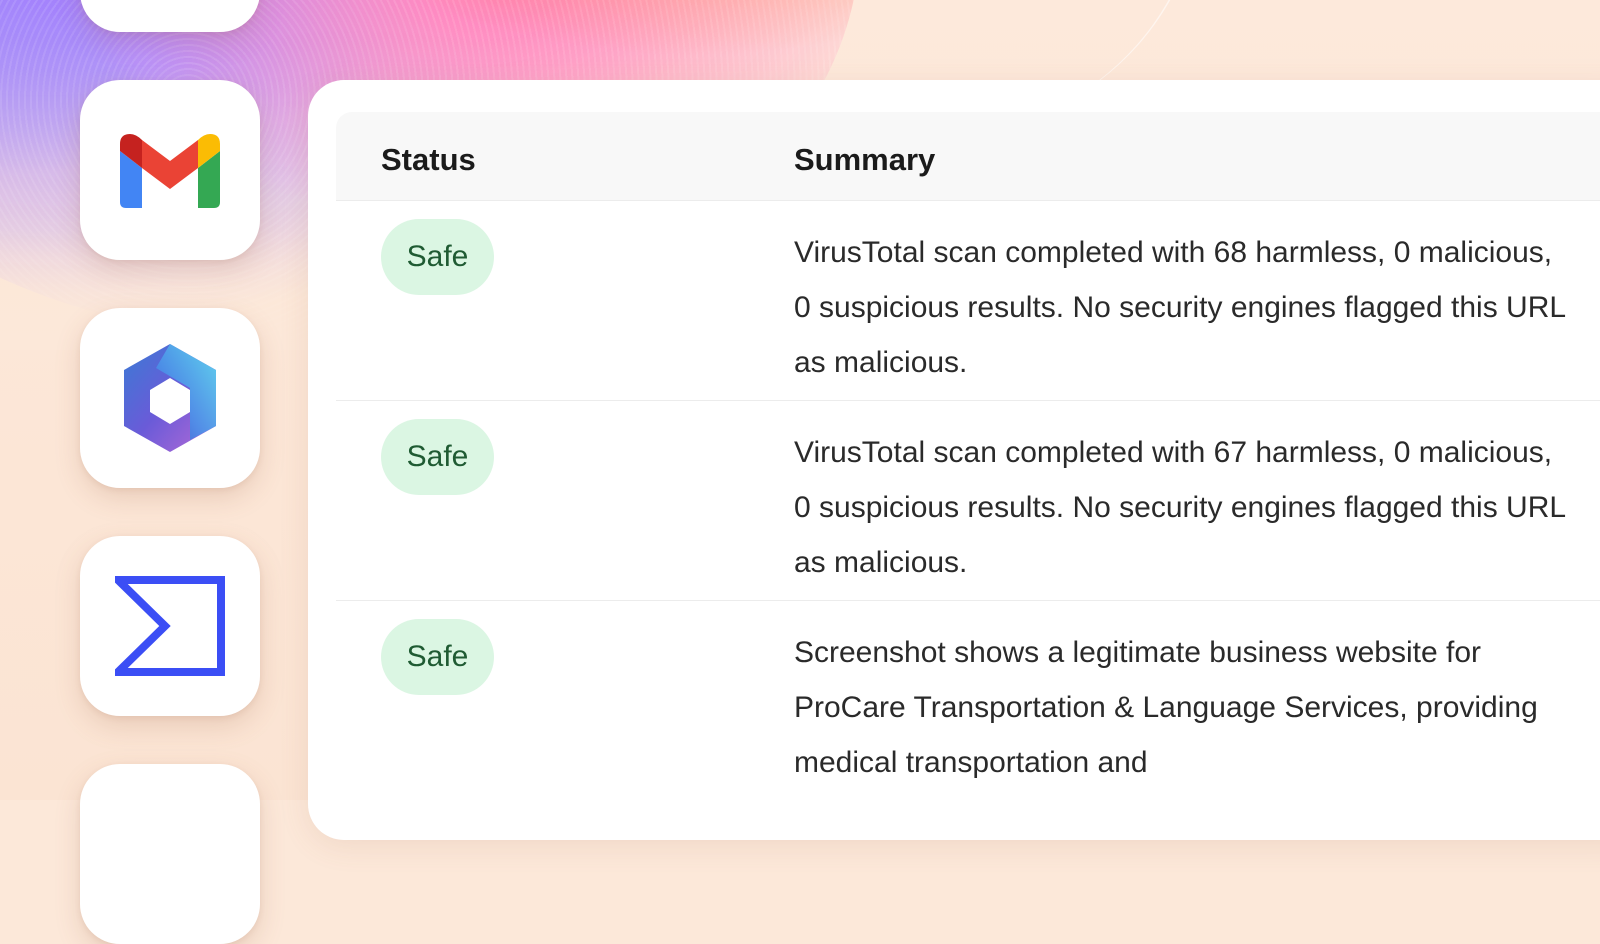 This screenshot has height=944, width=1600. I want to click on column-header-status: Status, so click(428, 160).